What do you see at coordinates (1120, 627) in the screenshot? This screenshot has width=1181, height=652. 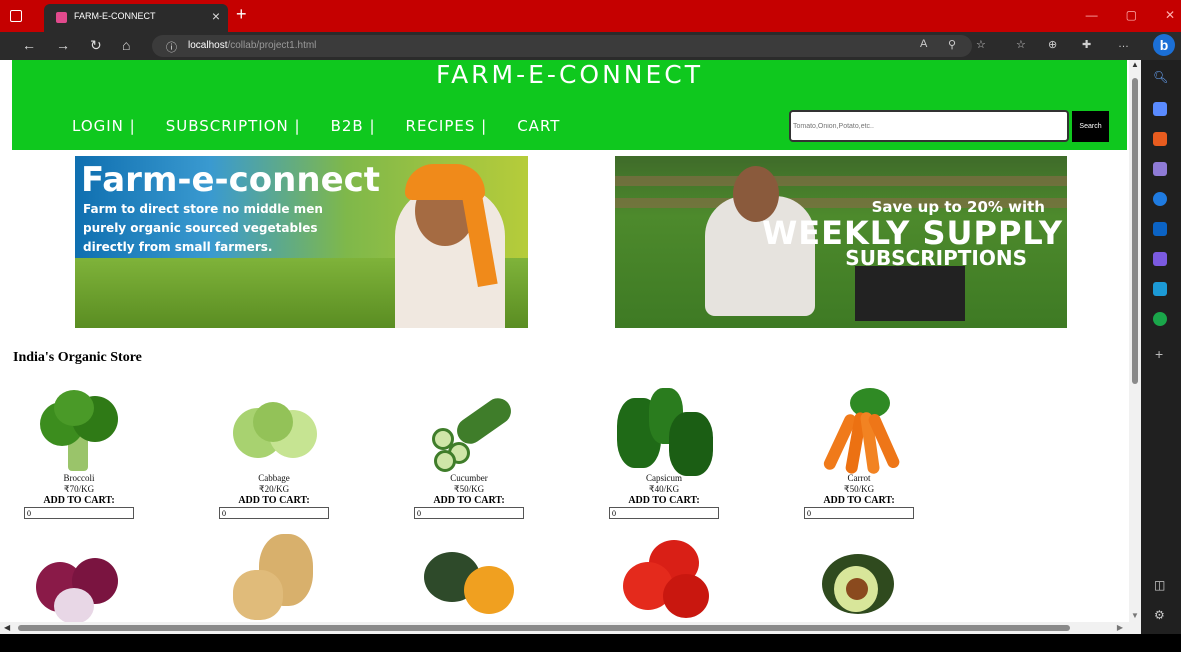 I see `scroll-right-icon: ▶` at bounding box center [1120, 627].